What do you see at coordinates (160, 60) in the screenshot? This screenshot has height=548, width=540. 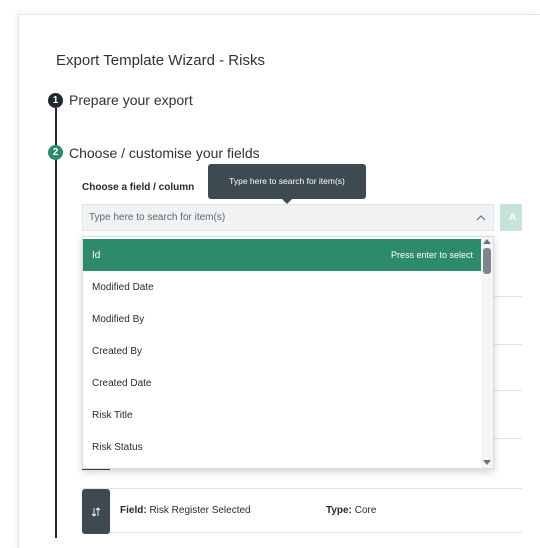 I see `page-title: Export Template Wizard - Risks` at bounding box center [160, 60].